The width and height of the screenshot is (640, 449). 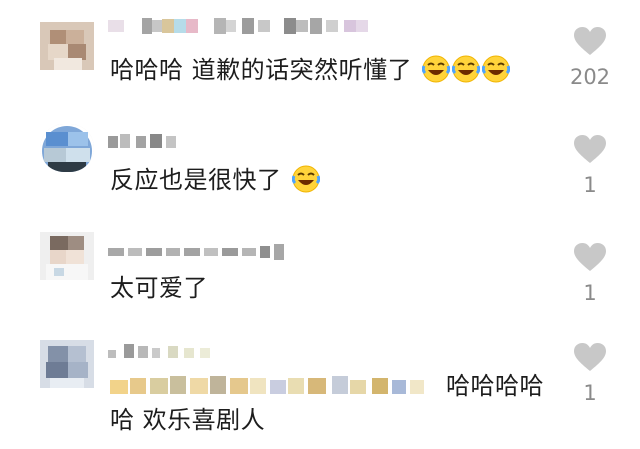 I want to click on comment-text: 哈哈哈哈, so click(x=495, y=386).